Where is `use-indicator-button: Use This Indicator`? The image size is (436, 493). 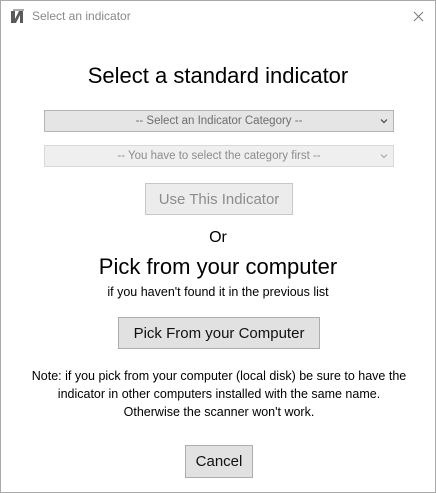 use-indicator-button: Use This Indicator is located at coordinates (219, 199).